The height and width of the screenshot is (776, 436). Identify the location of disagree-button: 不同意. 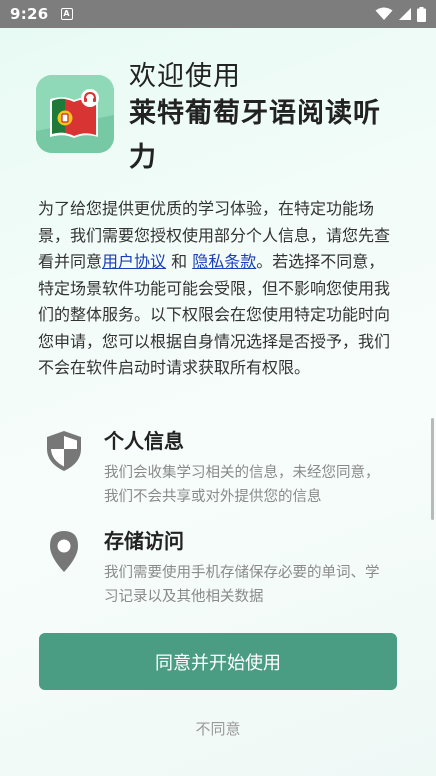
(218, 728).